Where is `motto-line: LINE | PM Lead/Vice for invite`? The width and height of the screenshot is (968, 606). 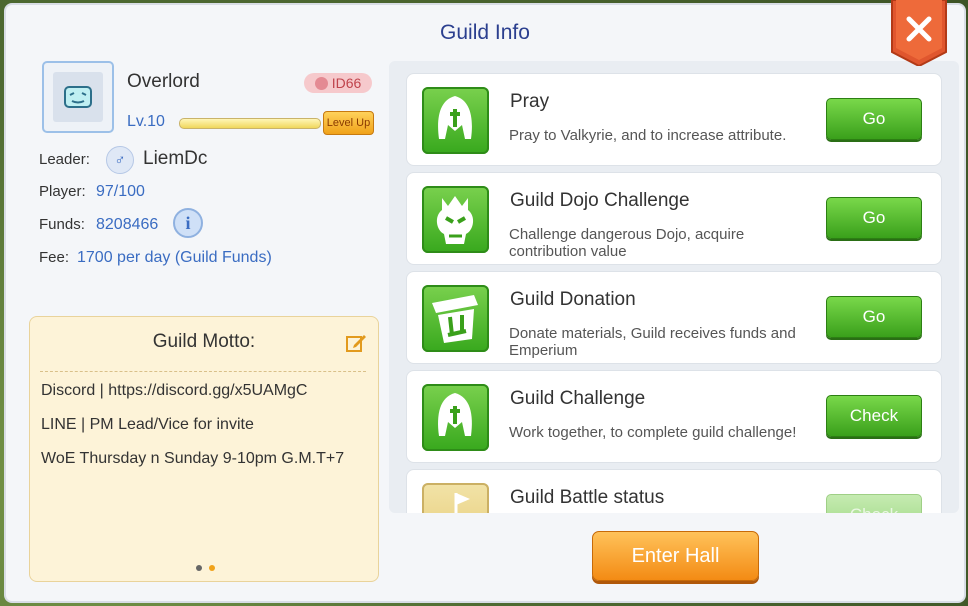
motto-line: LINE | PM Lead/Vice for invite is located at coordinates (147, 424).